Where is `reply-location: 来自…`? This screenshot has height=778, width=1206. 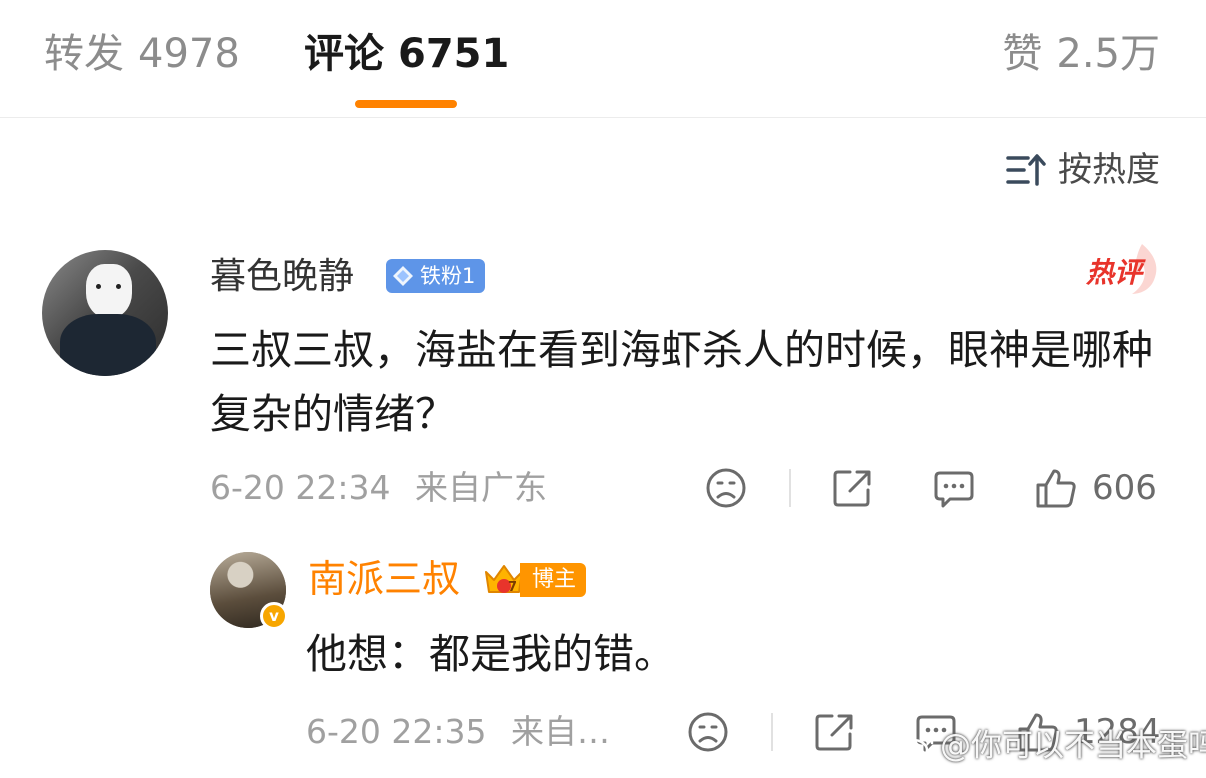 reply-location: 来自… is located at coordinates (560, 731).